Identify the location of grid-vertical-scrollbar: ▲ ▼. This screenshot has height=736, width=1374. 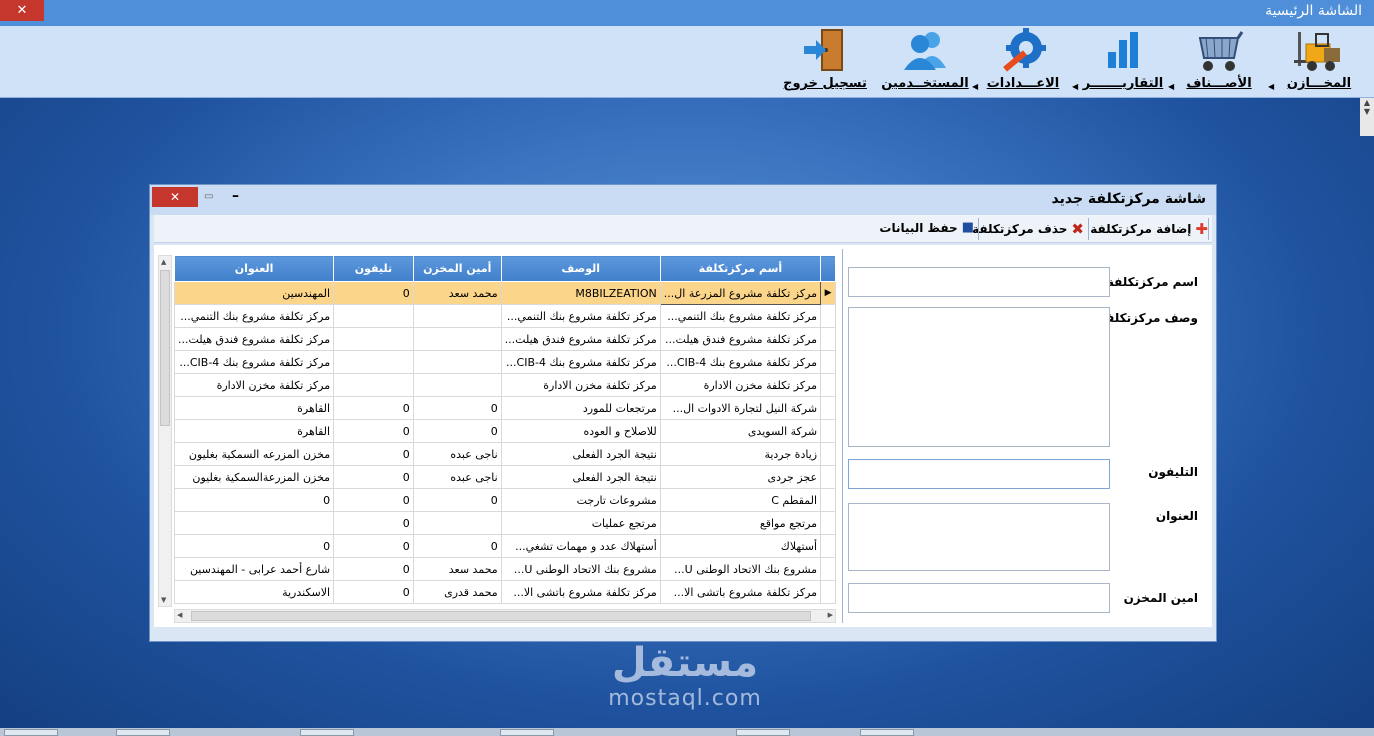
(165, 431).